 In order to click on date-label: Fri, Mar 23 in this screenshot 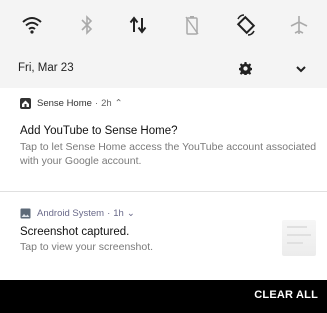, I will do `click(46, 68)`.